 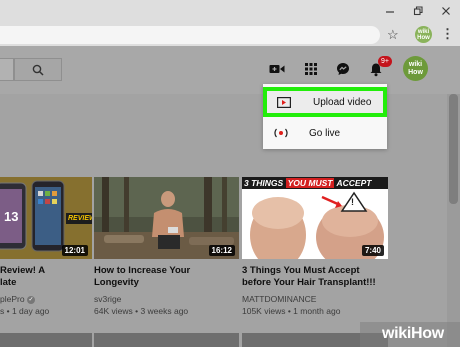 I want to click on search-icon, so click(x=38, y=70).